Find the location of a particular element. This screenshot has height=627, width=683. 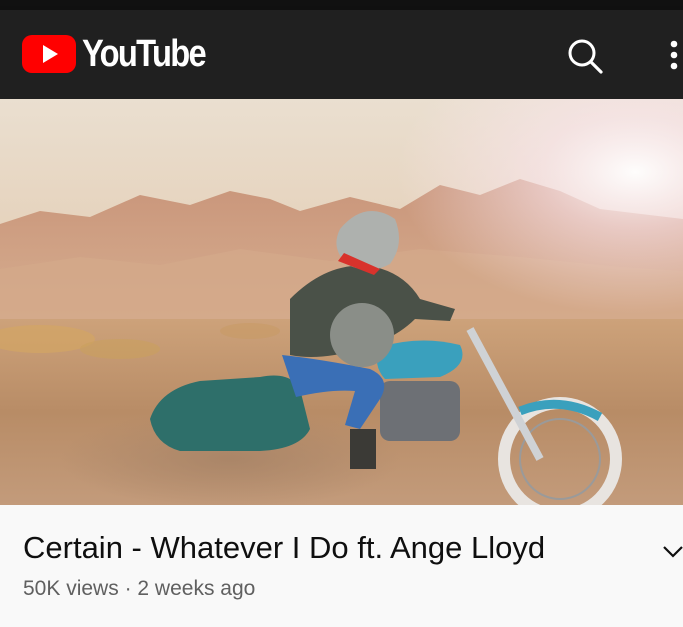

upload-age: 2 weeks ago is located at coordinates (196, 588).